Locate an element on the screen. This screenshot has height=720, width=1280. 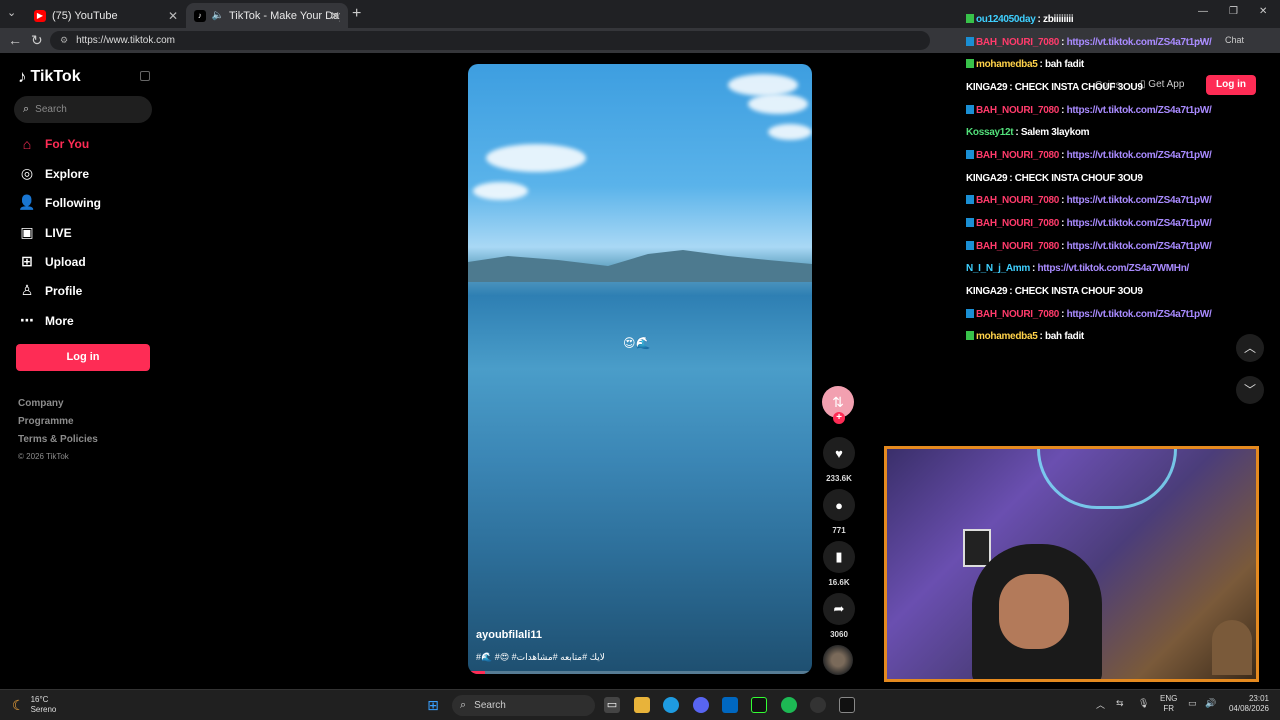
sidebar-item-label: LIVE is located at coordinates (58, 232).